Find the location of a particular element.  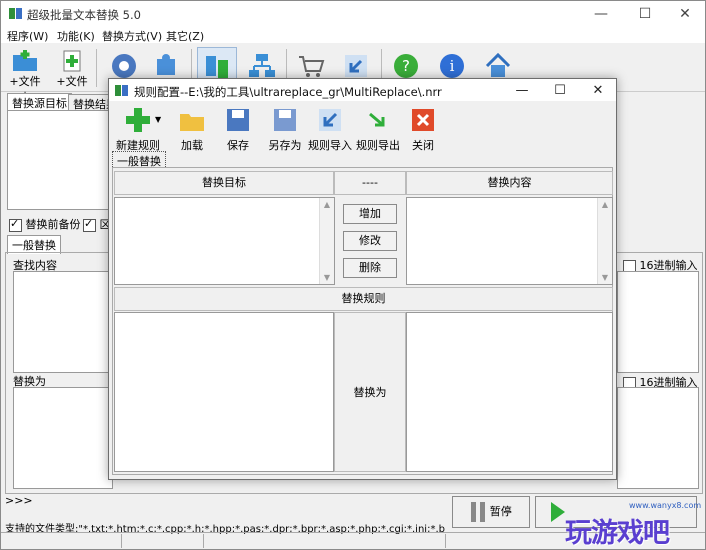

add-folder-button: +文件夹 is located at coordinates (25, 75).